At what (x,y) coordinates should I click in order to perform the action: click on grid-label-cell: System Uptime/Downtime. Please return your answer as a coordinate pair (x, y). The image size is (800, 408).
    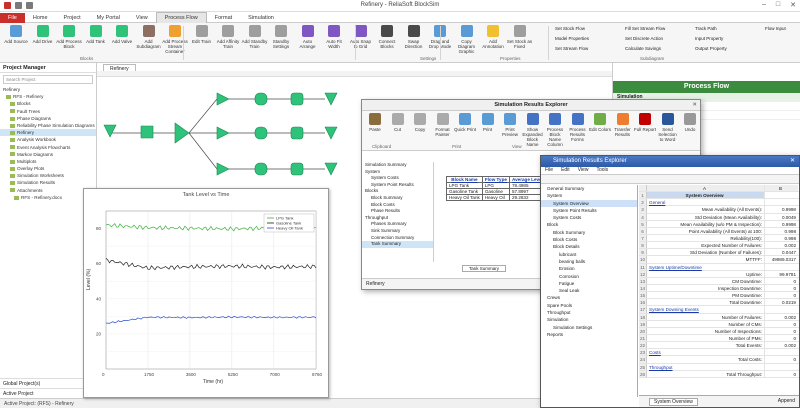
    Looking at the image, I should click on (706, 266).